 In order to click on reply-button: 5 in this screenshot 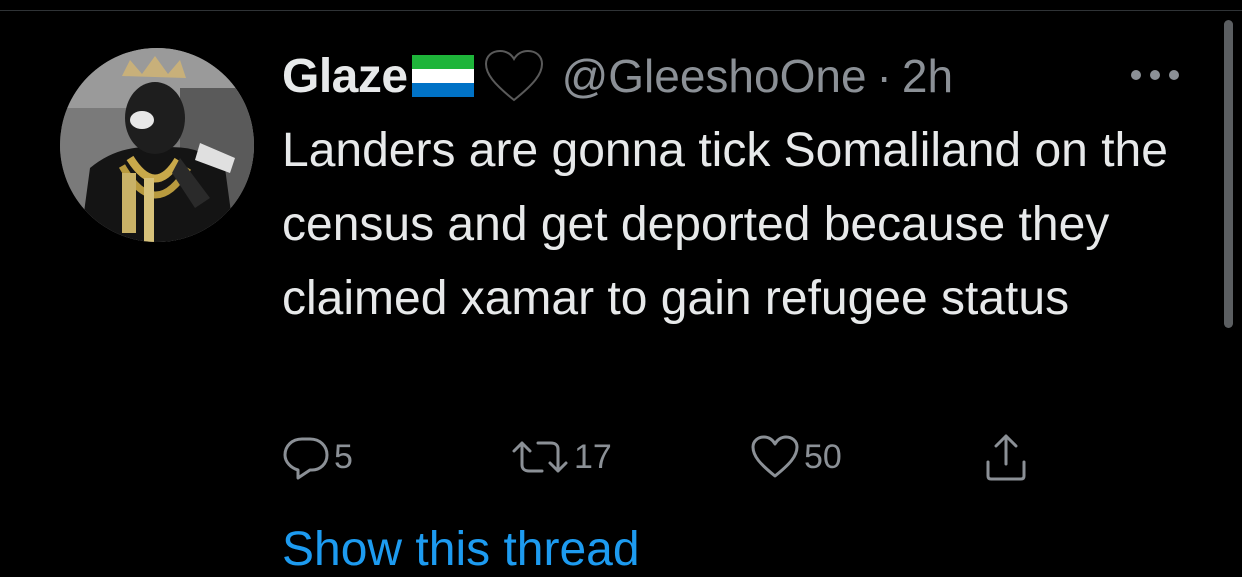, I will do `click(317, 457)`.